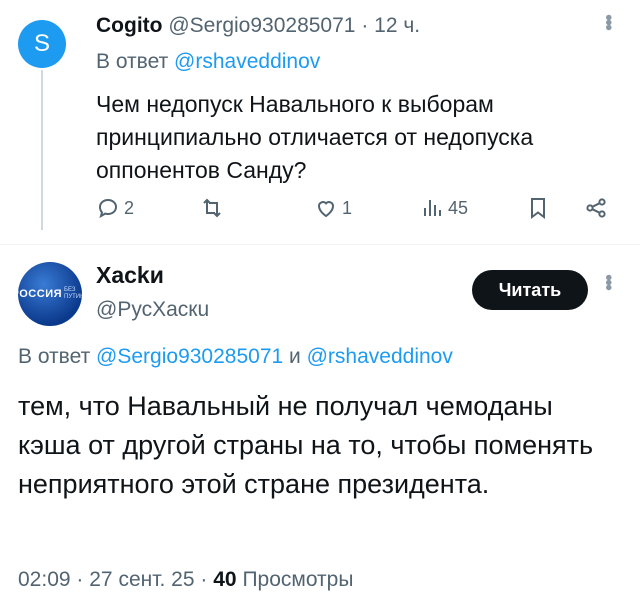  What do you see at coordinates (326, 209) in the screenshot?
I see `heart-icon` at bounding box center [326, 209].